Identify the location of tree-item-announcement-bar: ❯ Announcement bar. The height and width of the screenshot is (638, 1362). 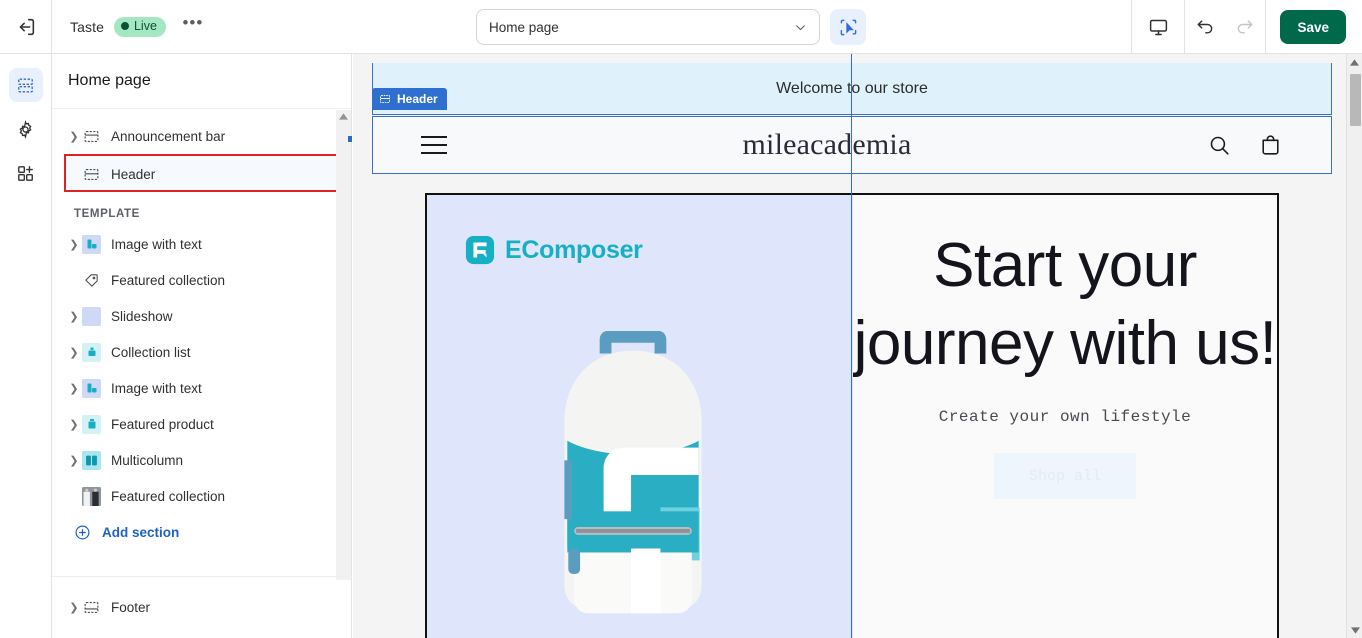
(202, 136).